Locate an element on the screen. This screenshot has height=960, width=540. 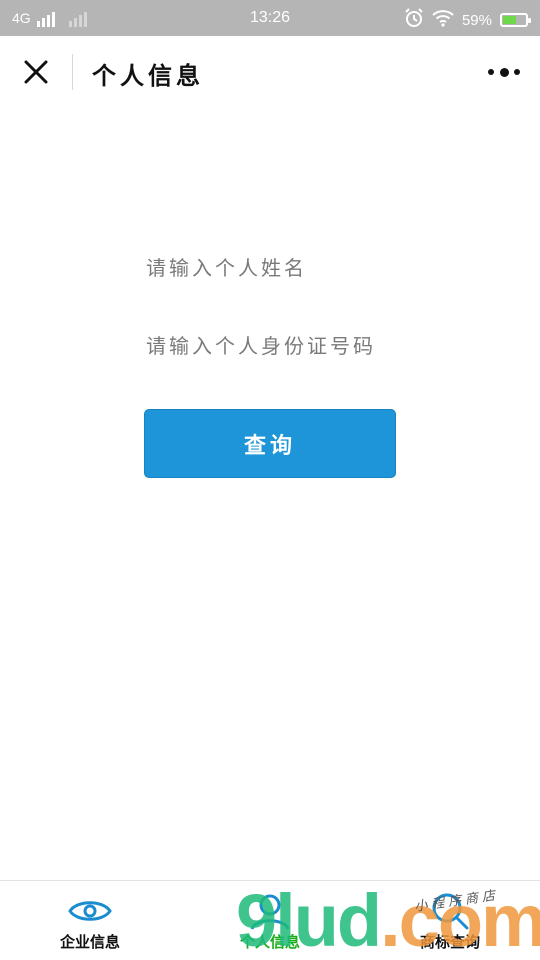
tab-company-info: 企业信息 is located at coordinates (90, 920).